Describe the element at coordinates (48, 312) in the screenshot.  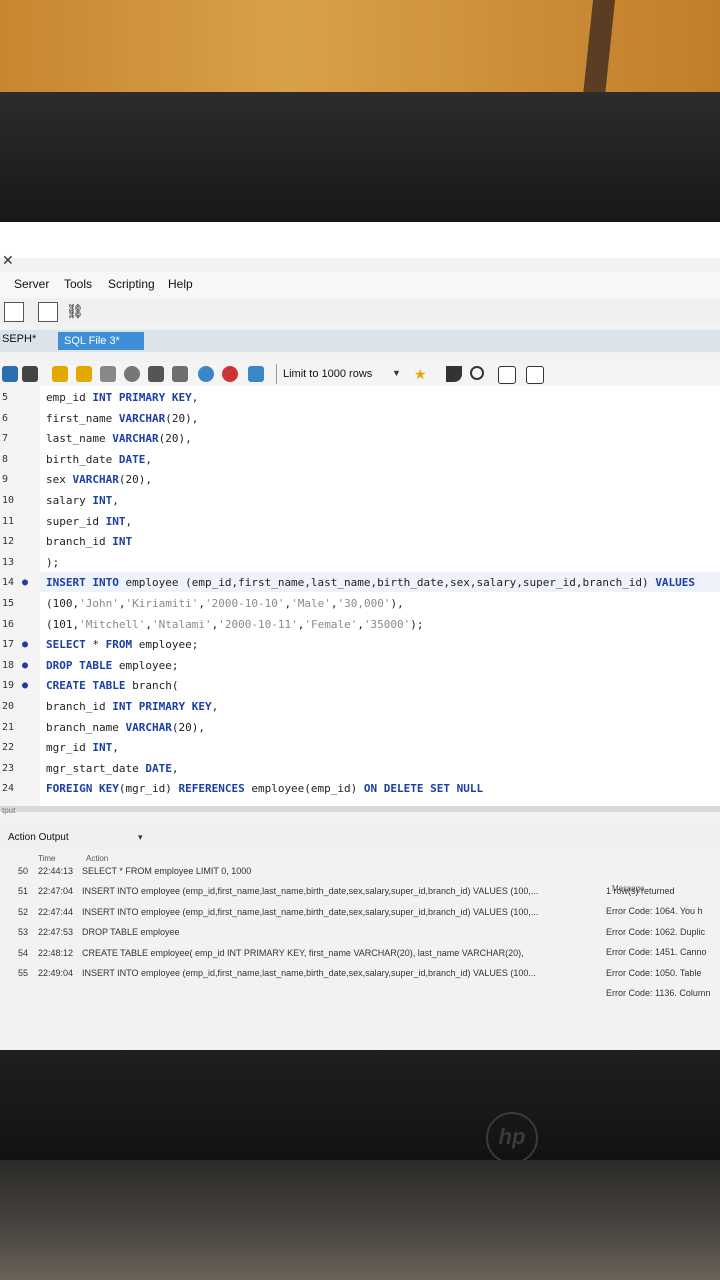
I see `inspector-icon` at that location.